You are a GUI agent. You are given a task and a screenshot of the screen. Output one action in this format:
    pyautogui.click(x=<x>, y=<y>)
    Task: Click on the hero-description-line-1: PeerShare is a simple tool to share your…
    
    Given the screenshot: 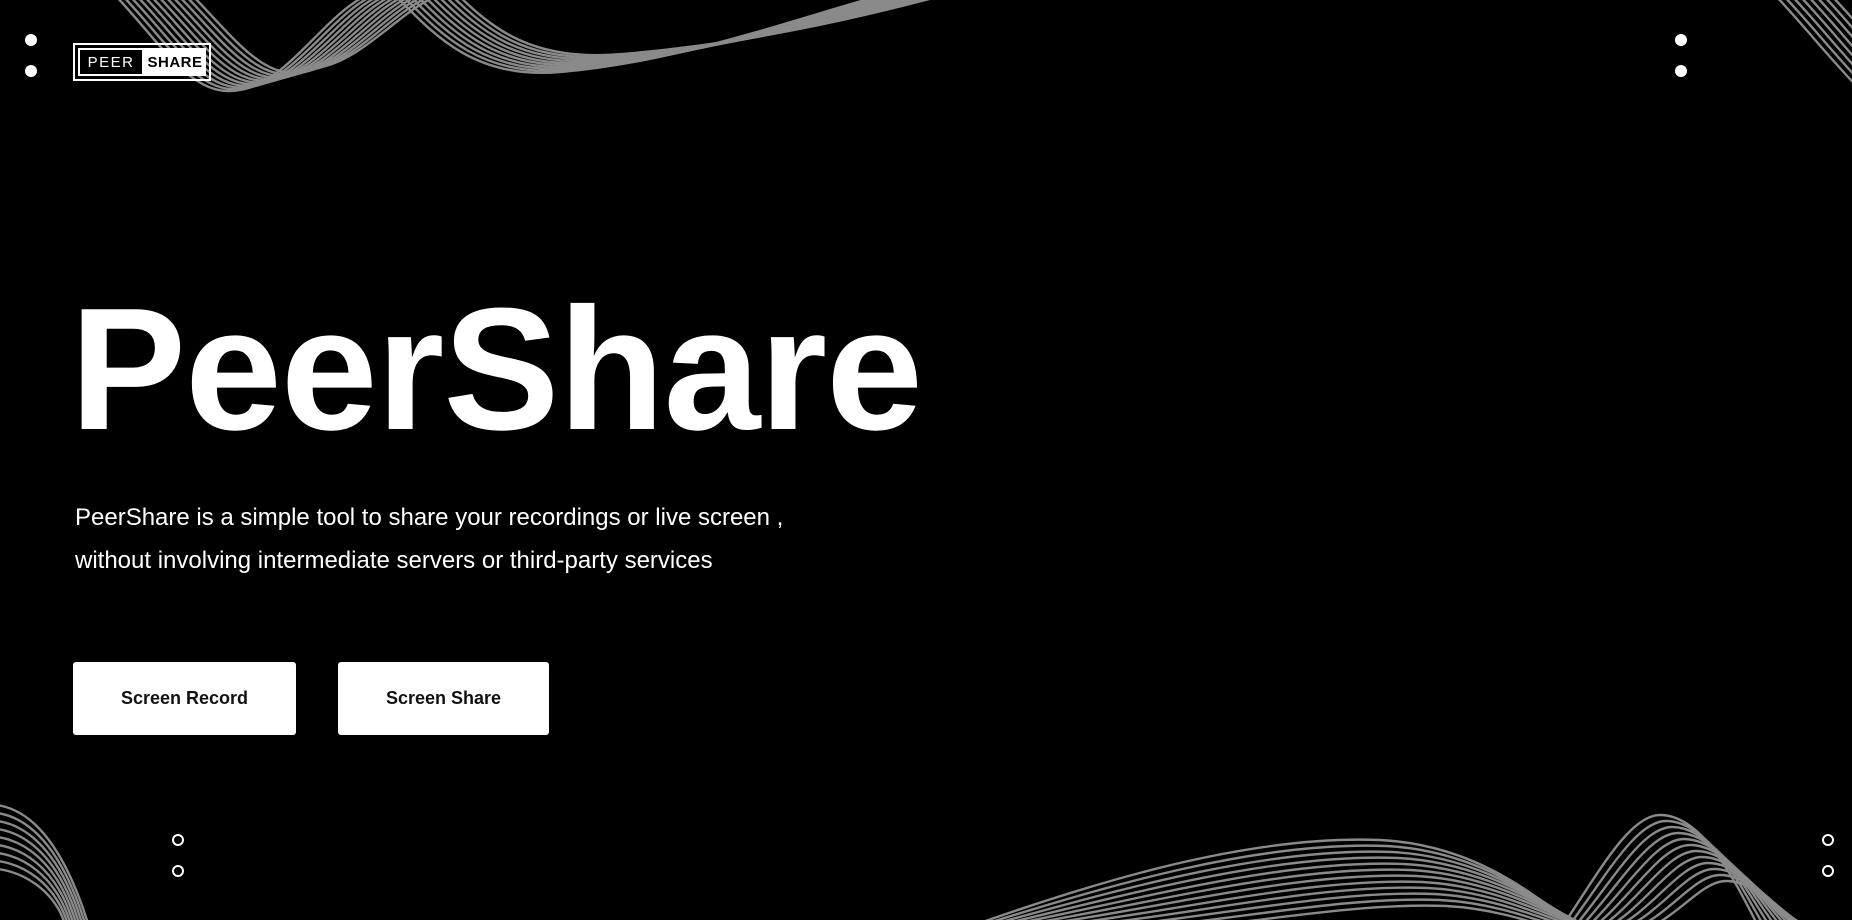 What is the action you would take?
    pyautogui.click(x=429, y=517)
    